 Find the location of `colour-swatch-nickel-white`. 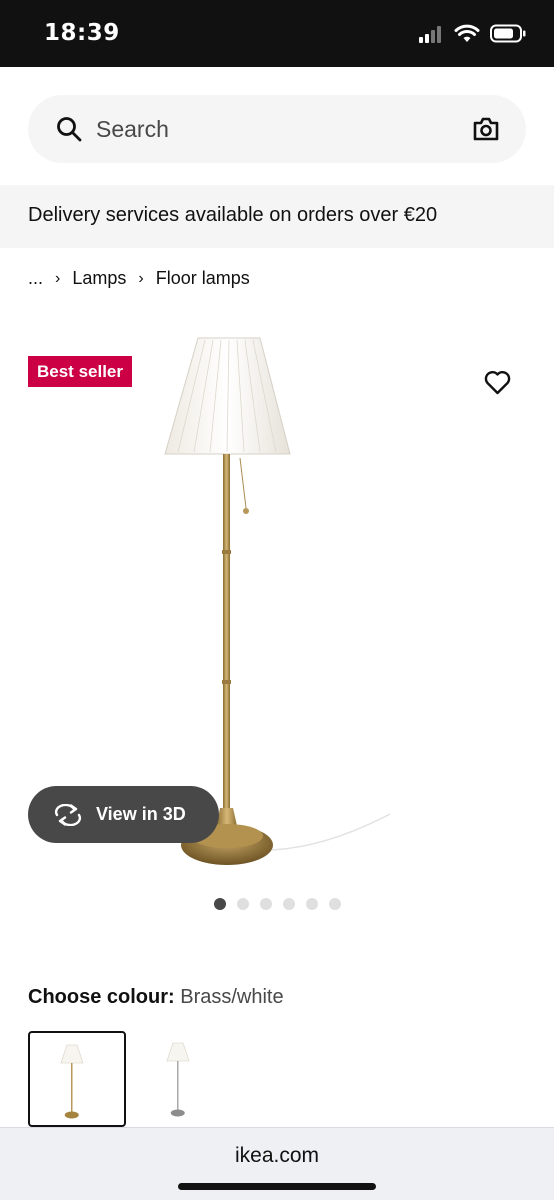

colour-swatch-nickel-white is located at coordinates (179, 1079).